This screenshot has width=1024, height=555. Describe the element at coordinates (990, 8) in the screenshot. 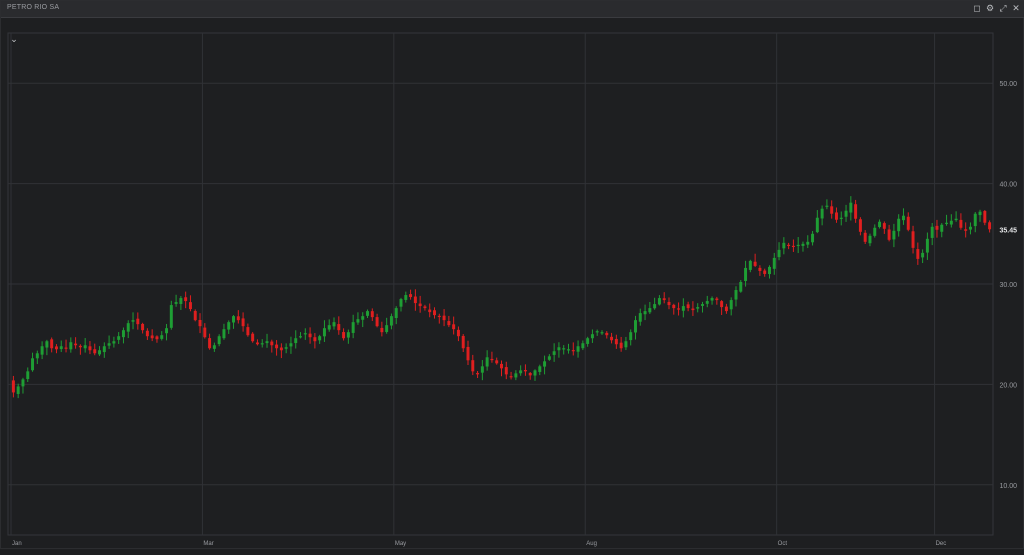

I see `settings-icon: ⚙` at that location.